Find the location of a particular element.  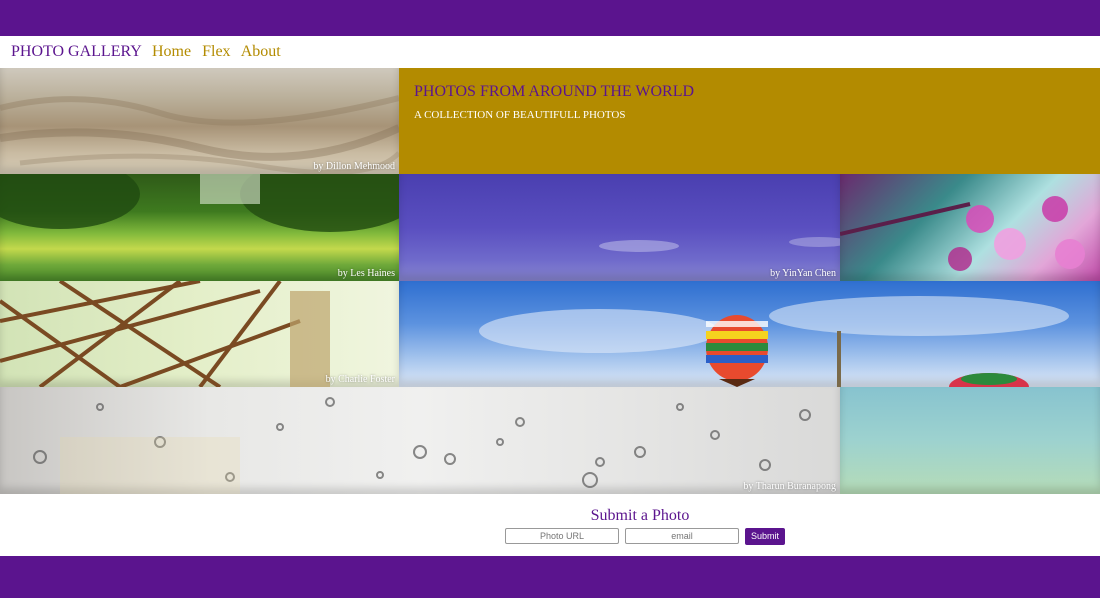

submit-heading: Submit a Photo is located at coordinates (640, 515).